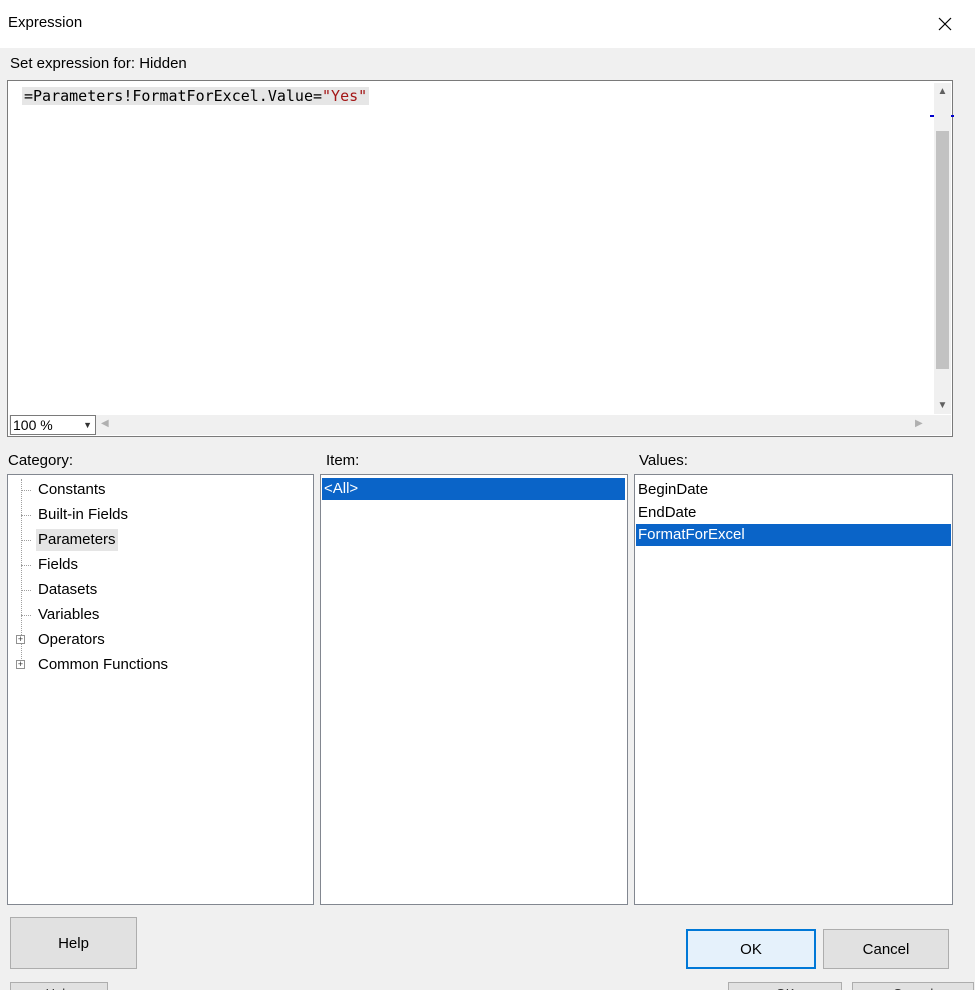  Describe the element at coordinates (919, 423) in the screenshot. I see `scroll-right-icon: ▶` at that location.